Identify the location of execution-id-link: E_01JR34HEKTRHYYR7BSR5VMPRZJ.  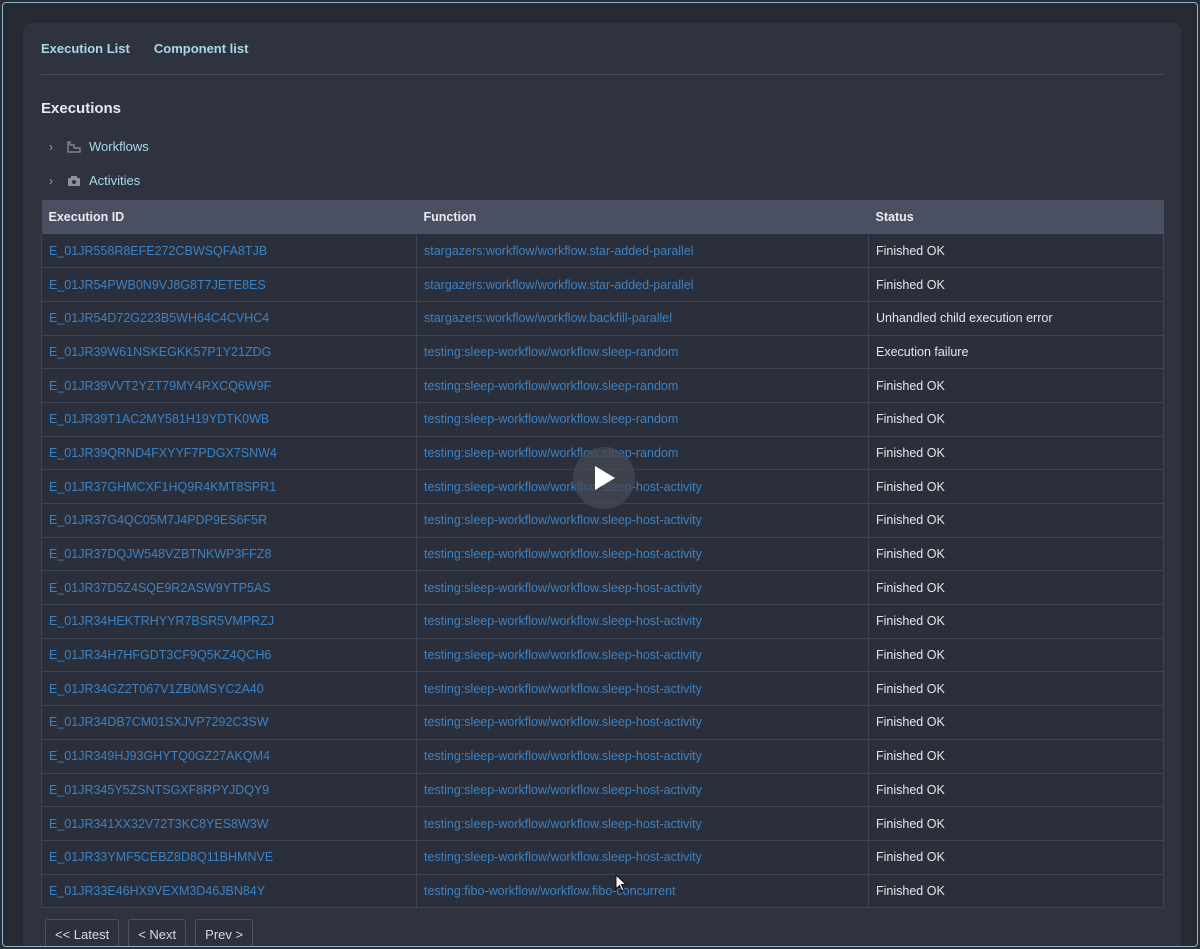
(161, 621).